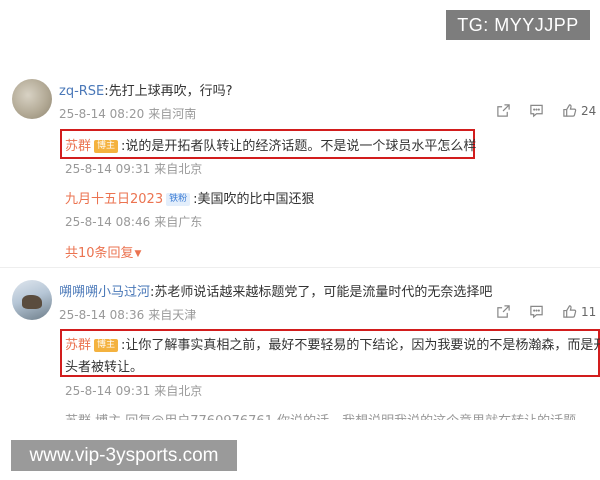 The height and width of the screenshot is (480, 600). I want to click on watermark-bottom: www.vip-3ysports.com, so click(124, 455).